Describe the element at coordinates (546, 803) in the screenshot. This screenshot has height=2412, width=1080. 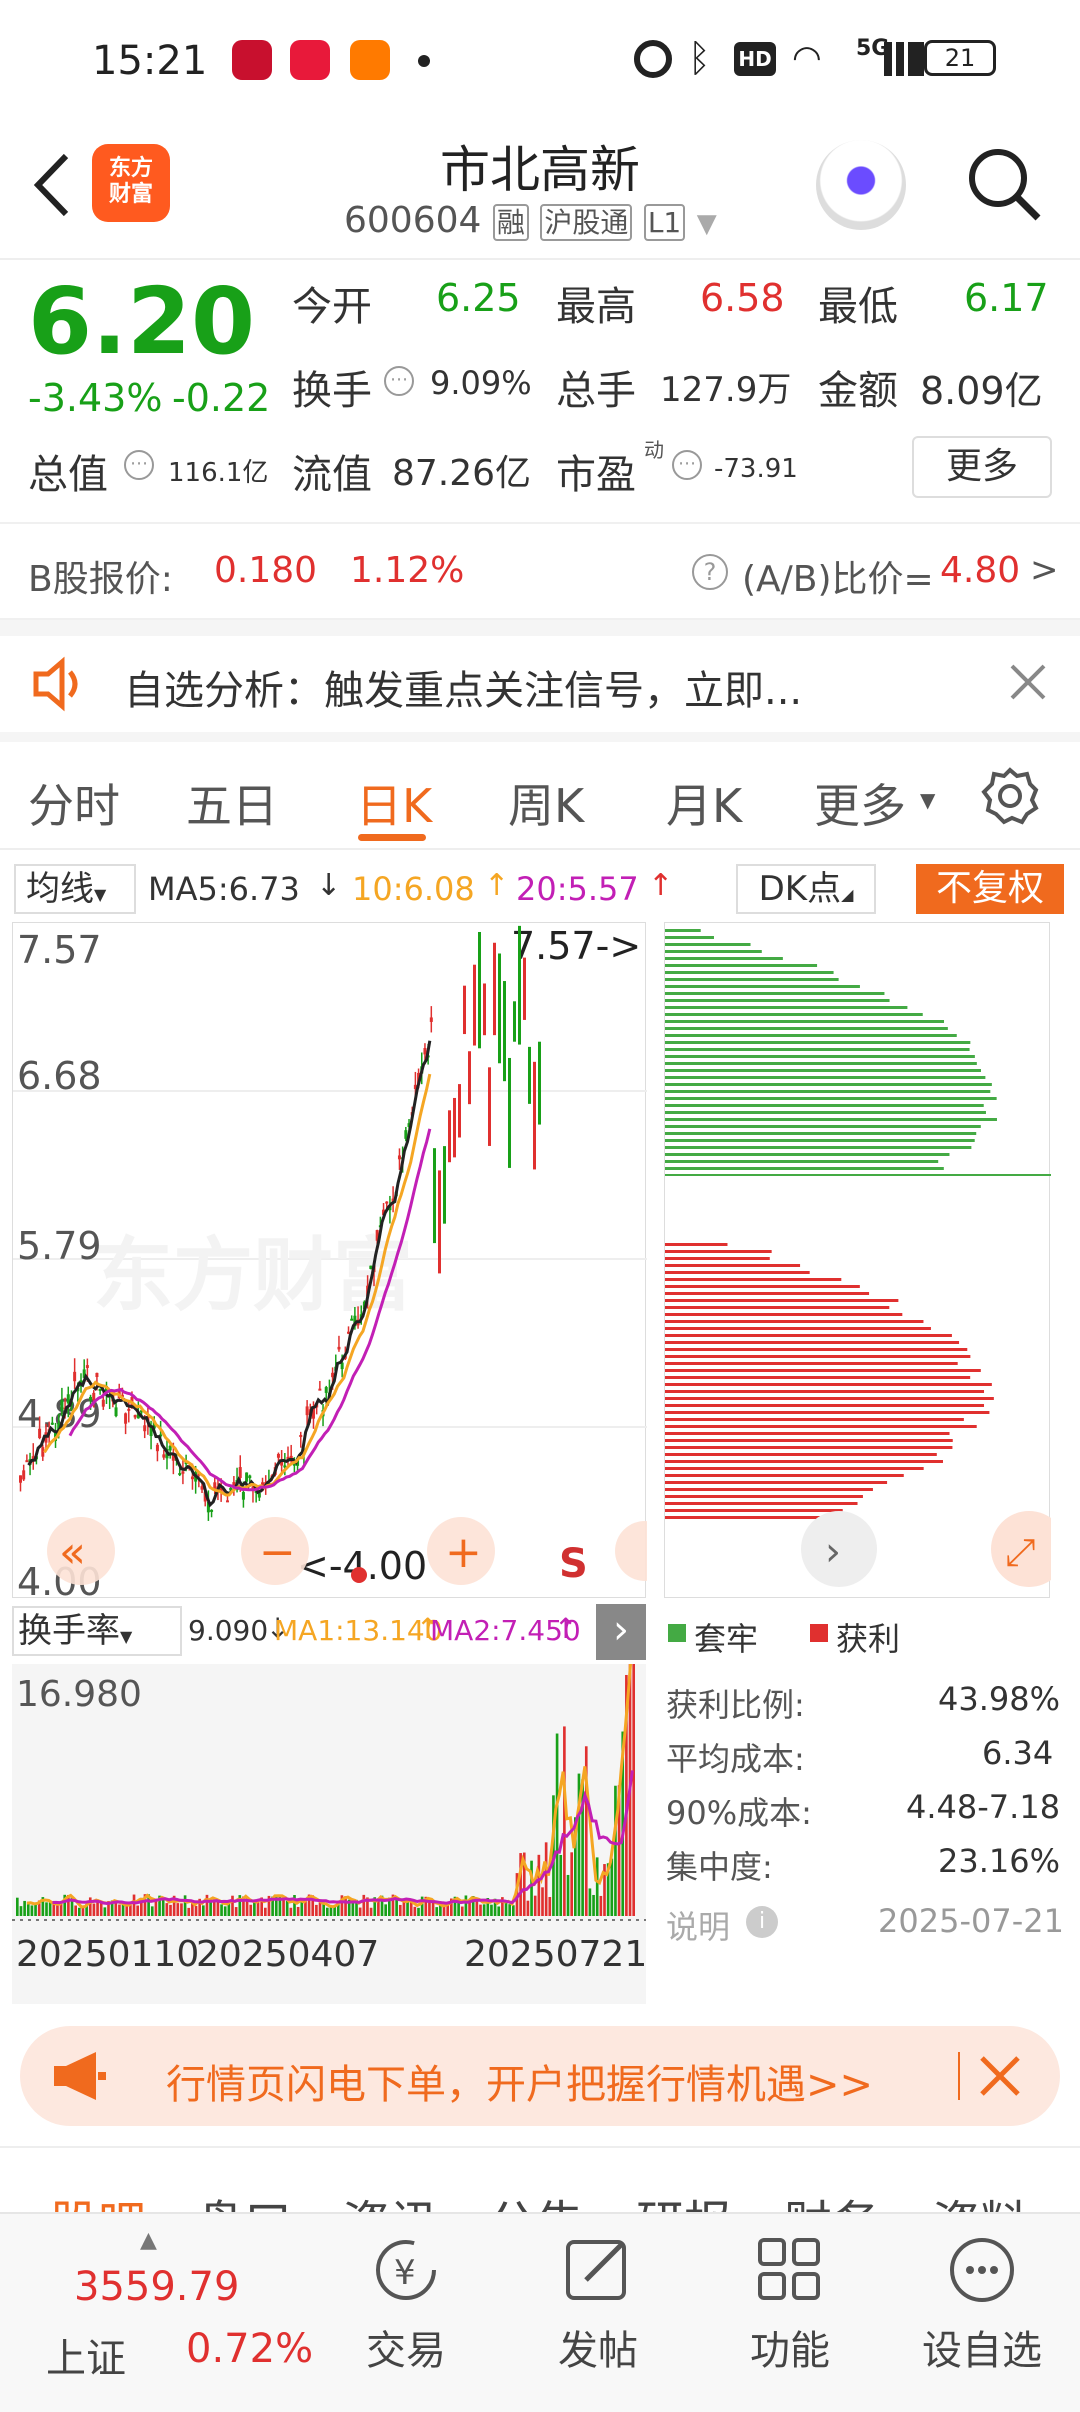
I see `tab-weekly-k: 周K` at that location.